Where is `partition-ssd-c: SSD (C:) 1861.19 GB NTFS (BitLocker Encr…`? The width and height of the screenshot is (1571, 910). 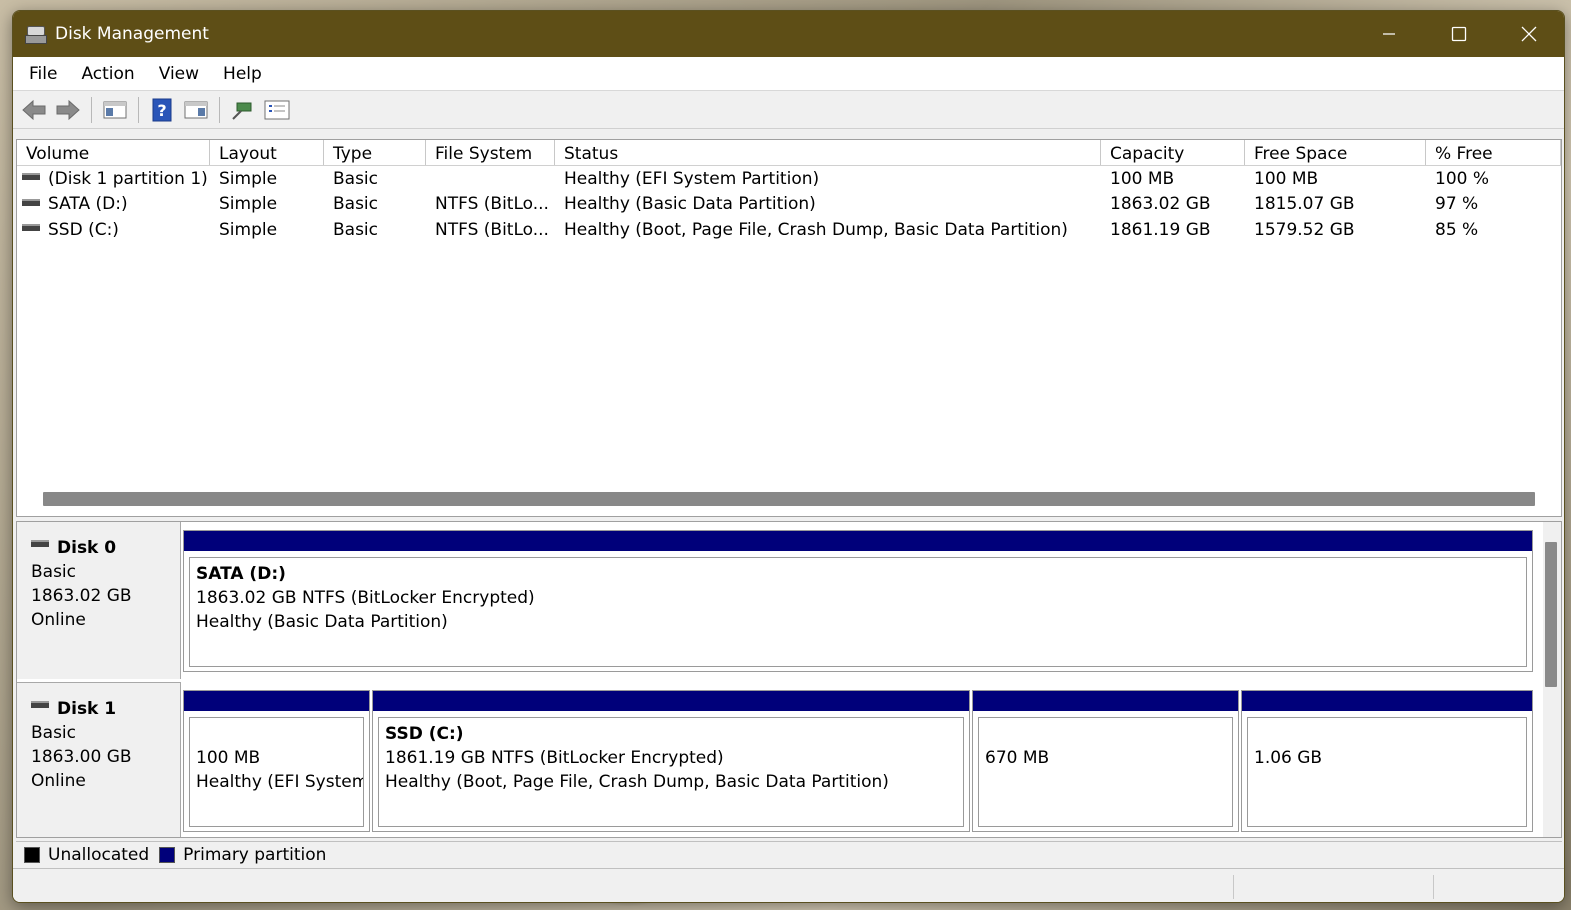
partition-ssd-c: SSD (C:) 1861.19 GB NTFS (BitLocker Encr… is located at coordinates (671, 761).